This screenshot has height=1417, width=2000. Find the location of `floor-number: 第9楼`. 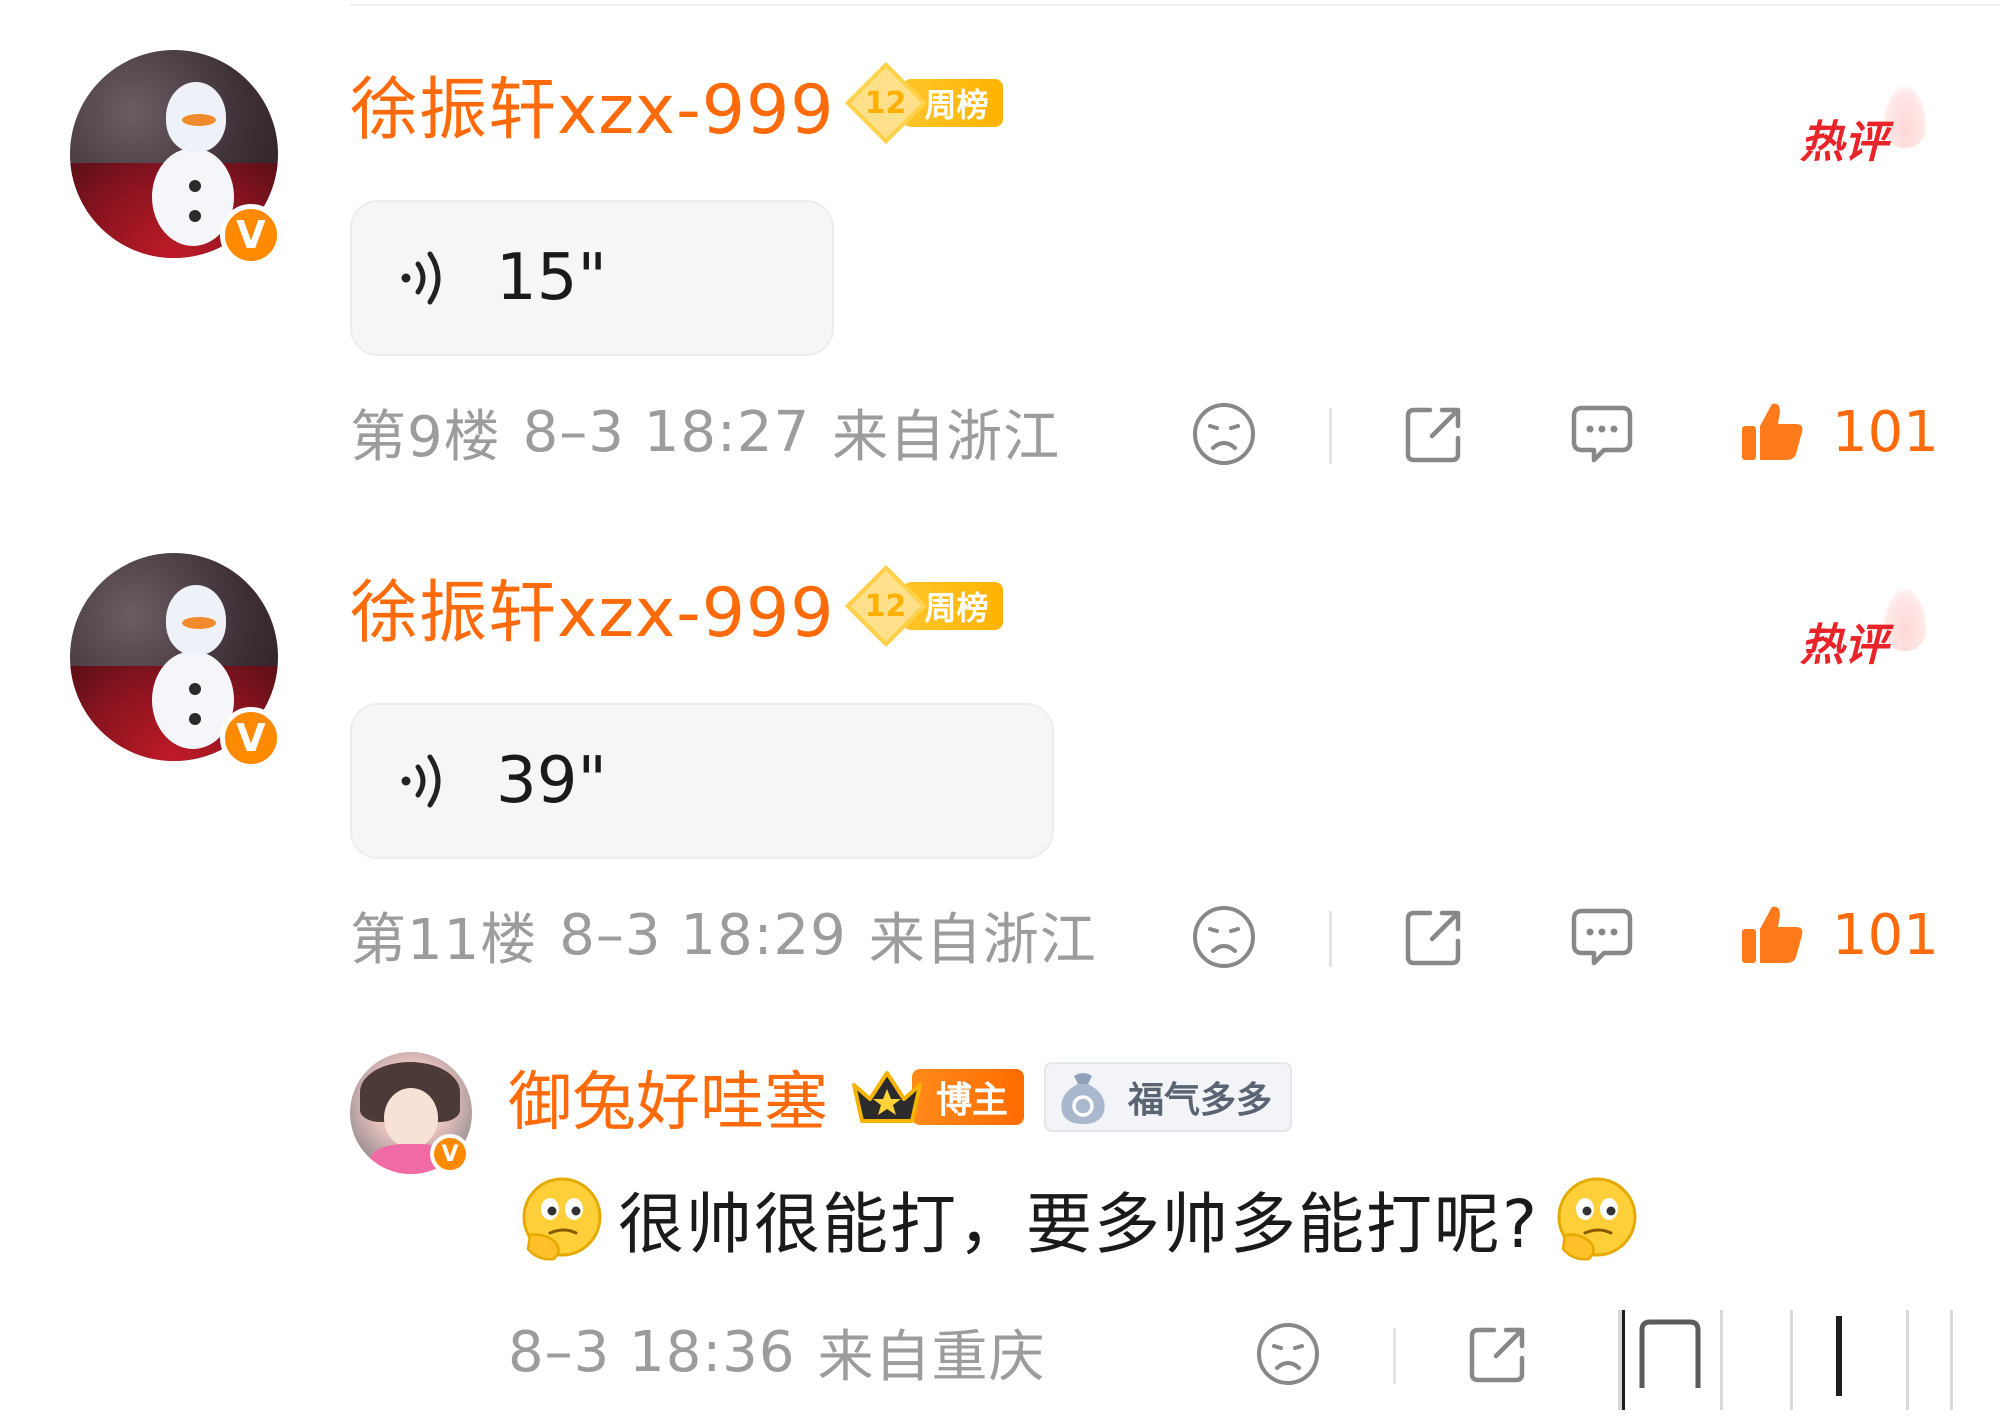

floor-number: 第9楼 is located at coordinates (425, 437).